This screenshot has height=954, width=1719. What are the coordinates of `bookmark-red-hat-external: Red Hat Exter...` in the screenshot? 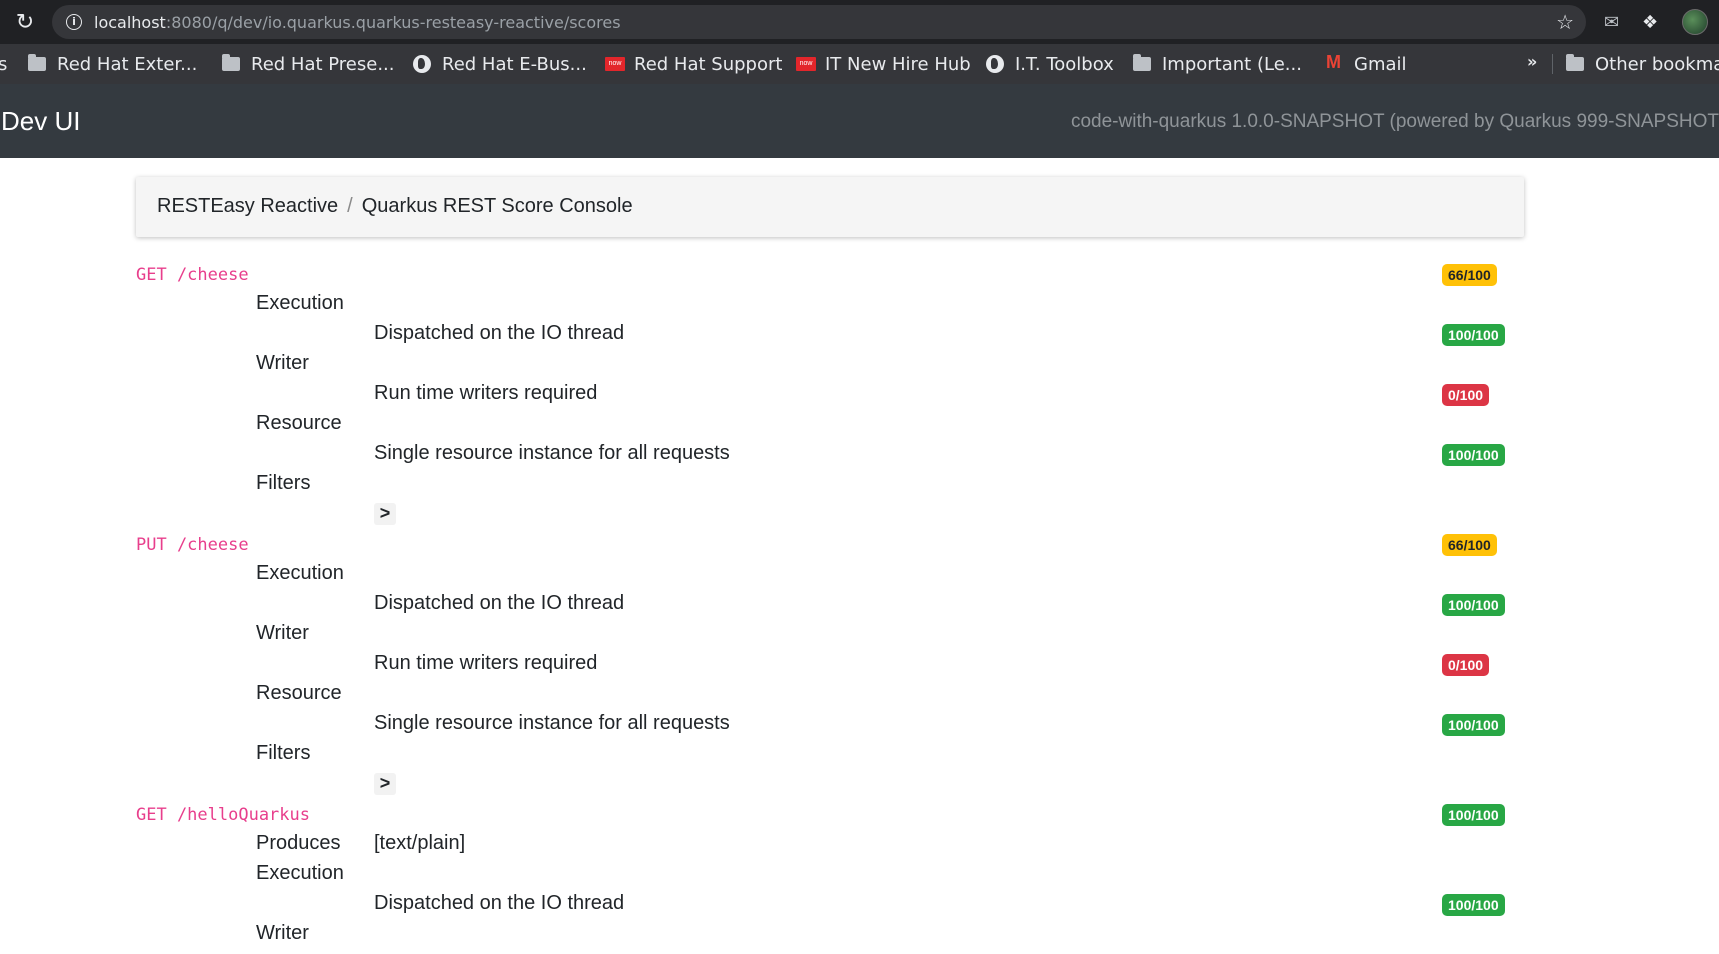 It's located at (112, 64).